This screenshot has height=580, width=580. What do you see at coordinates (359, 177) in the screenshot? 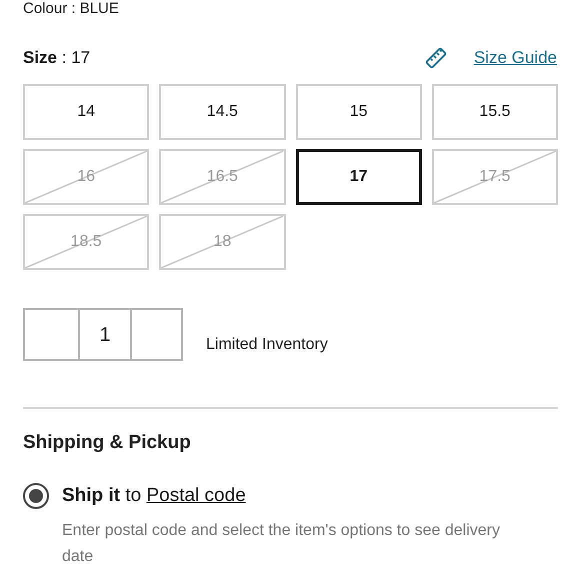
I see `size-option: 17` at bounding box center [359, 177].